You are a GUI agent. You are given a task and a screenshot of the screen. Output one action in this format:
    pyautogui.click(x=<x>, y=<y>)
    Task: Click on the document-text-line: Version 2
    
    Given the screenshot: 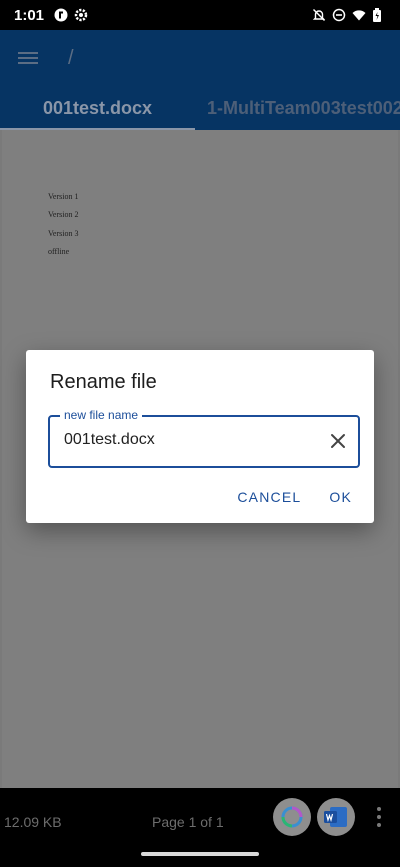 What is the action you would take?
    pyautogui.click(x=63, y=214)
    